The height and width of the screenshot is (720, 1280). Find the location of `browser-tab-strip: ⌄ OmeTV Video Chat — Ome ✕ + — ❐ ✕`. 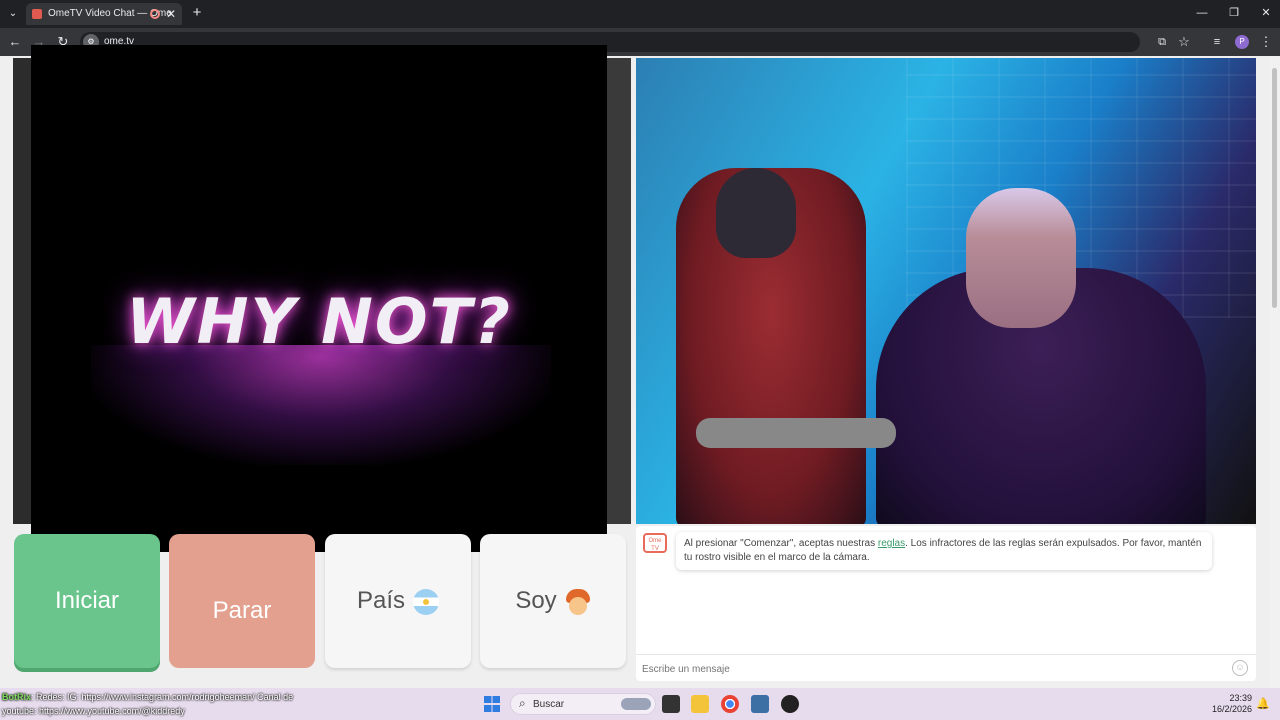

browser-tab-strip: ⌄ OmeTV Video Chat — Ome ✕ + — ❐ ✕ is located at coordinates (640, 14).